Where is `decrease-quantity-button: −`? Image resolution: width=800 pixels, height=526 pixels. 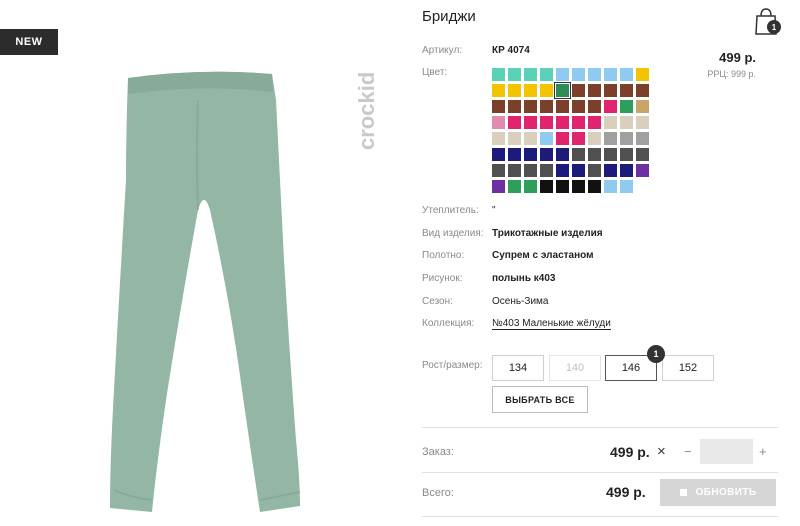
decrease-quantity-button: − is located at coordinates (688, 451).